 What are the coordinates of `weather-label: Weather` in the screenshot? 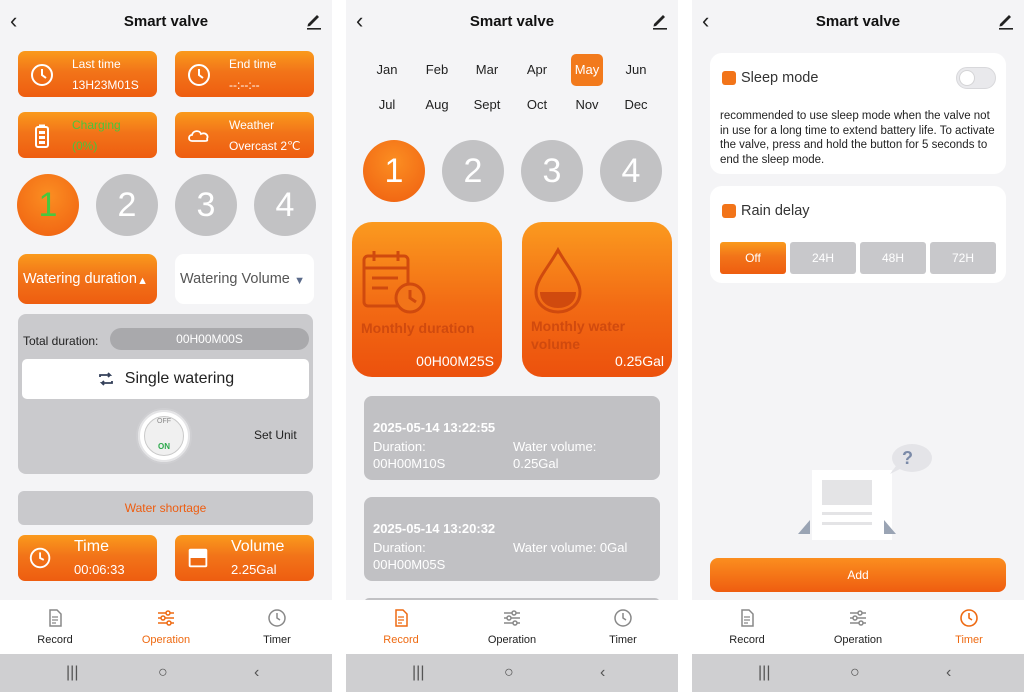 It's located at (252, 125).